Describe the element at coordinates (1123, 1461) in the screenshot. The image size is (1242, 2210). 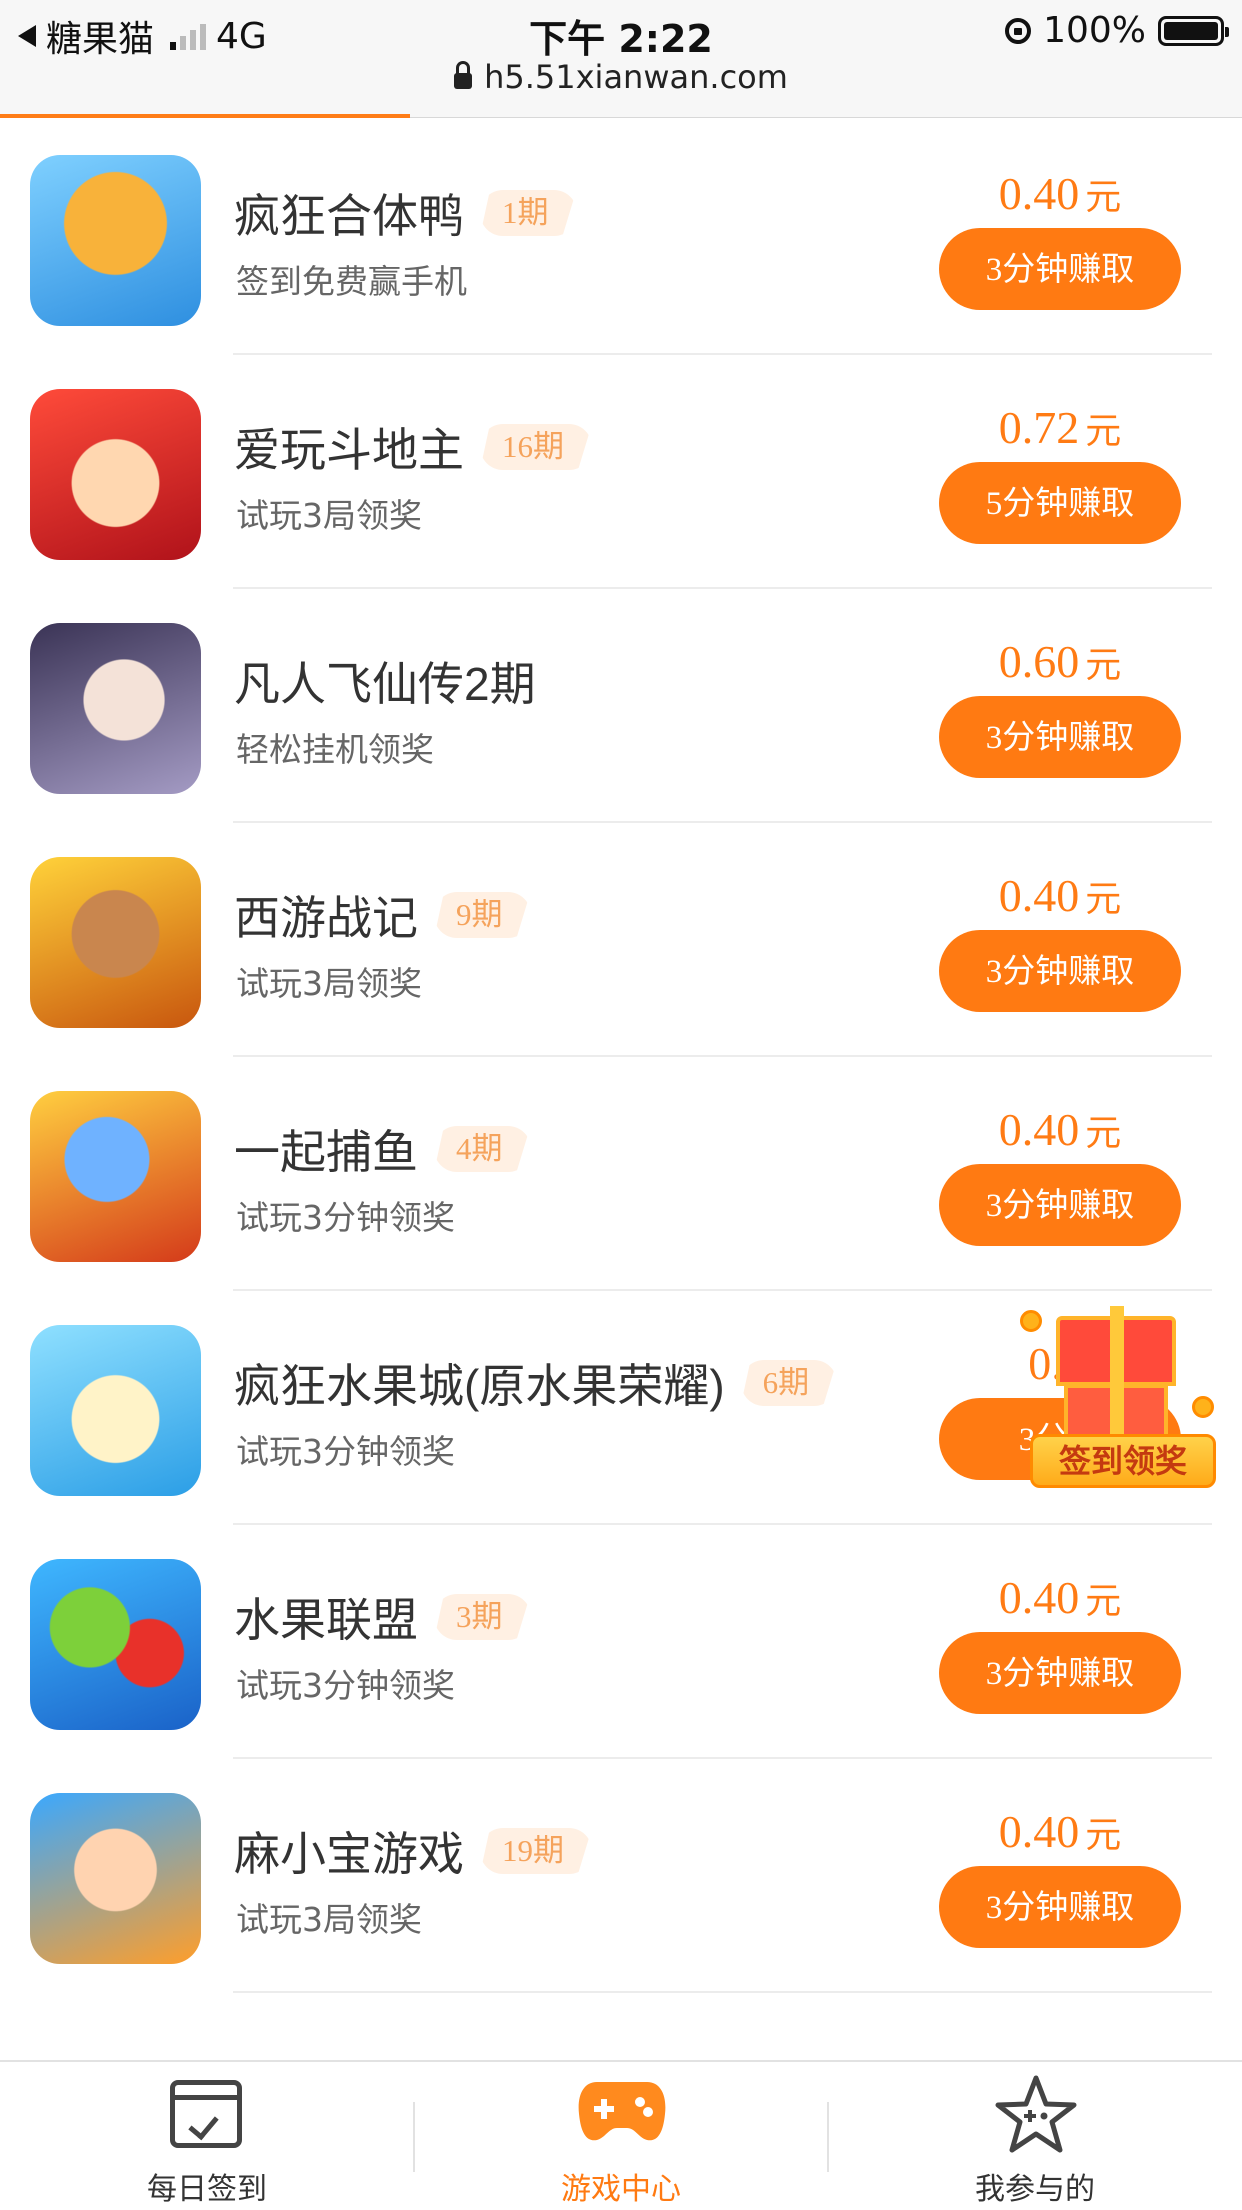
I see `gift-label: 签到领奖` at that location.